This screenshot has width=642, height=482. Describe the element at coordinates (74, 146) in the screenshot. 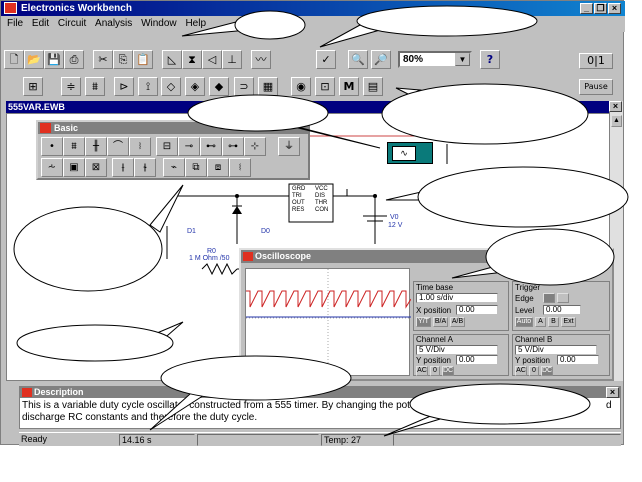

I see `resistor-icon: ⩩` at that location.